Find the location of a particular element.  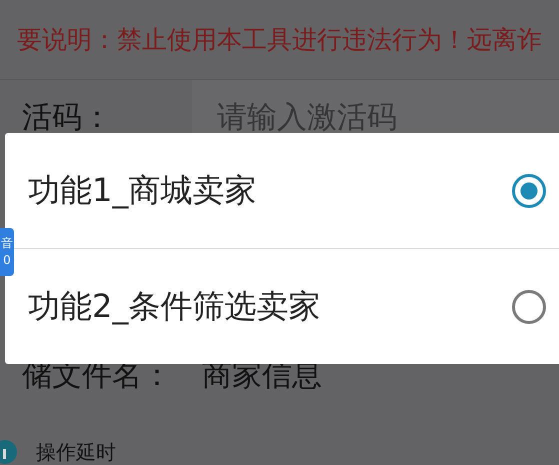

warning-text: 要说明：禁止使用本工具进行违法行为！远离诈 is located at coordinates (279, 40).